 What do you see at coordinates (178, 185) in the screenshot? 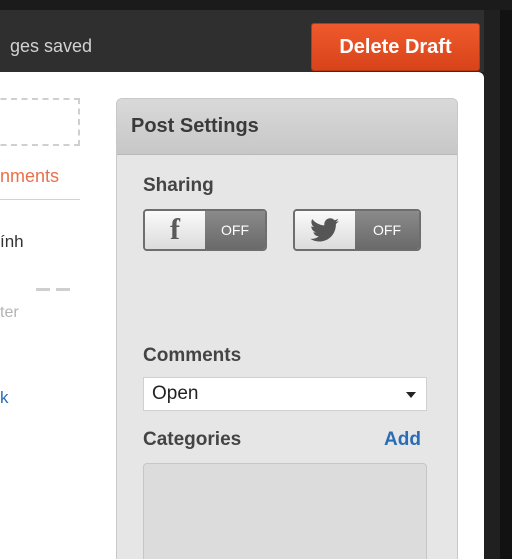
I see `sharing-label: Sharing` at bounding box center [178, 185].